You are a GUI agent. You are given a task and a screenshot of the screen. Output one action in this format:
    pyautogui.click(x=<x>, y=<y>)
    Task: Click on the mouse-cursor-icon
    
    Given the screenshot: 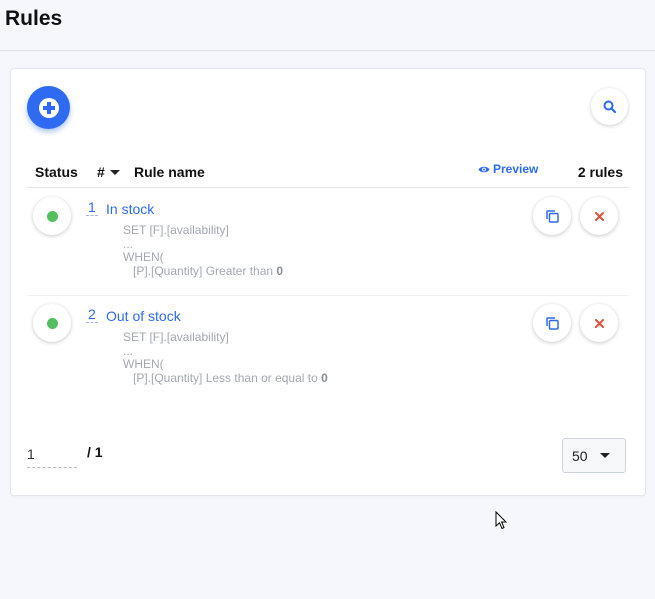 What is the action you would take?
    pyautogui.click(x=501, y=520)
    